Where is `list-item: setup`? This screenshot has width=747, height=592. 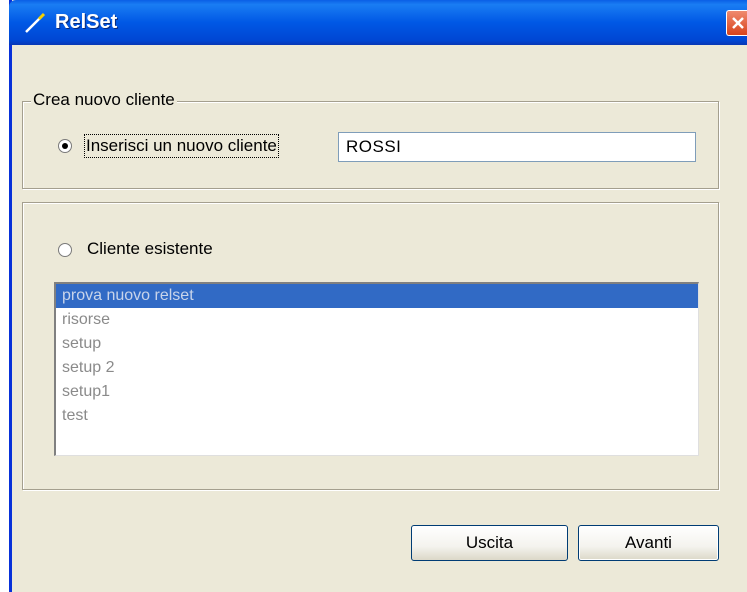 list-item: setup is located at coordinates (377, 344).